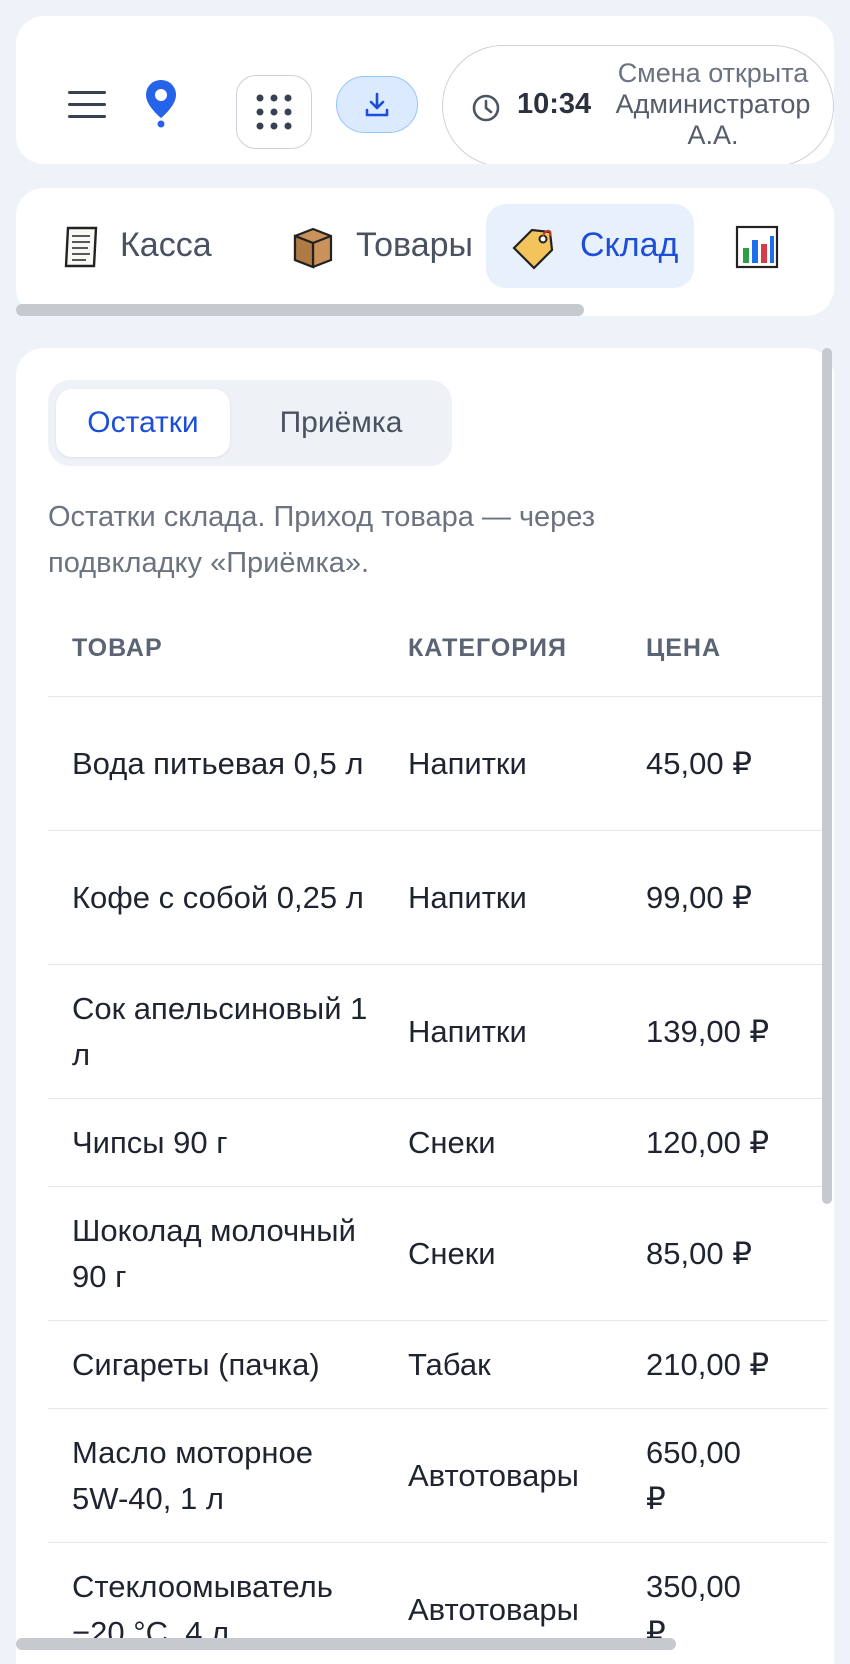  I want to click on table-row: Сигареты (пачка) Табак 210,00 ₽, so click(438, 1365).